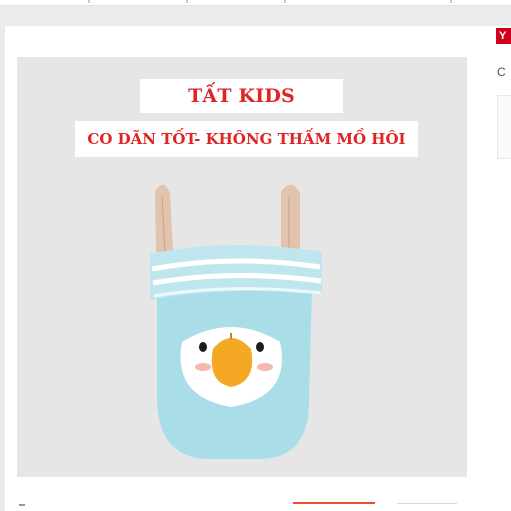 The image size is (511, 511). What do you see at coordinates (504, 127) in the screenshot?
I see `side-info-box` at bounding box center [504, 127].